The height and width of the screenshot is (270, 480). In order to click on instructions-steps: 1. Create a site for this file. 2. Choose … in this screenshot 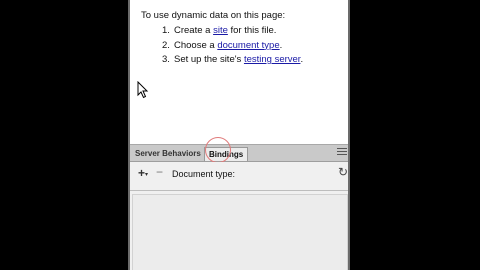, I will do `click(232, 46)`.